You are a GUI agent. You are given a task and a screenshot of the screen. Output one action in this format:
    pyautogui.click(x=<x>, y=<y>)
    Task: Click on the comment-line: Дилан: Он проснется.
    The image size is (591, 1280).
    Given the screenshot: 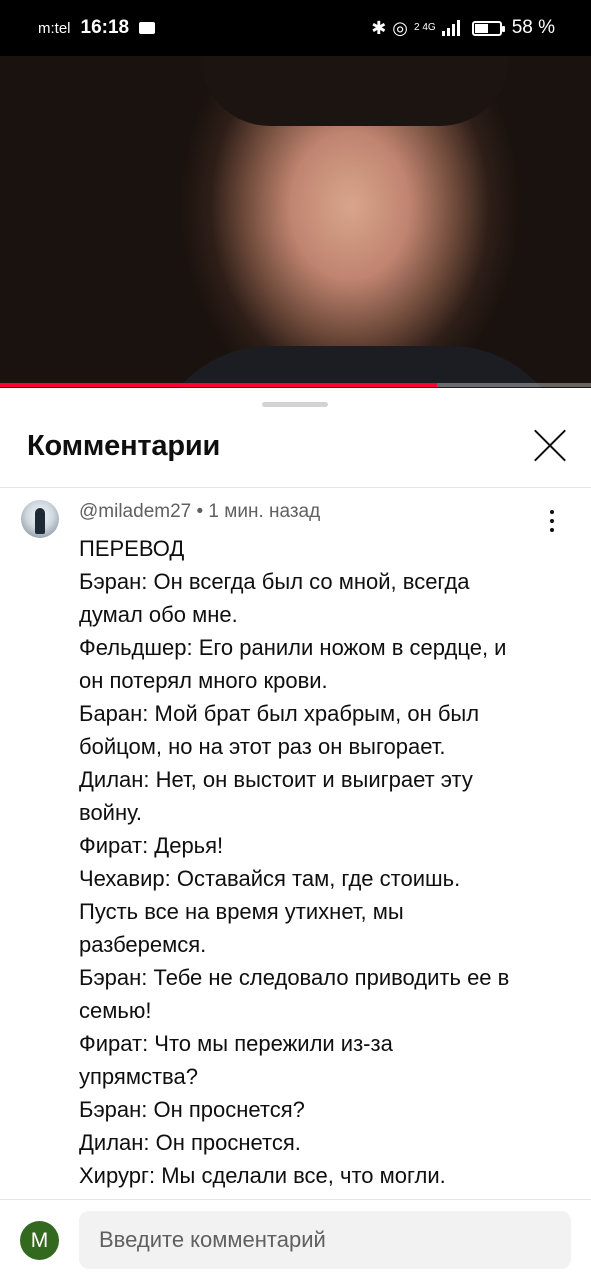 What is the action you would take?
    pyautogui.click(x=190, y=1142)
    